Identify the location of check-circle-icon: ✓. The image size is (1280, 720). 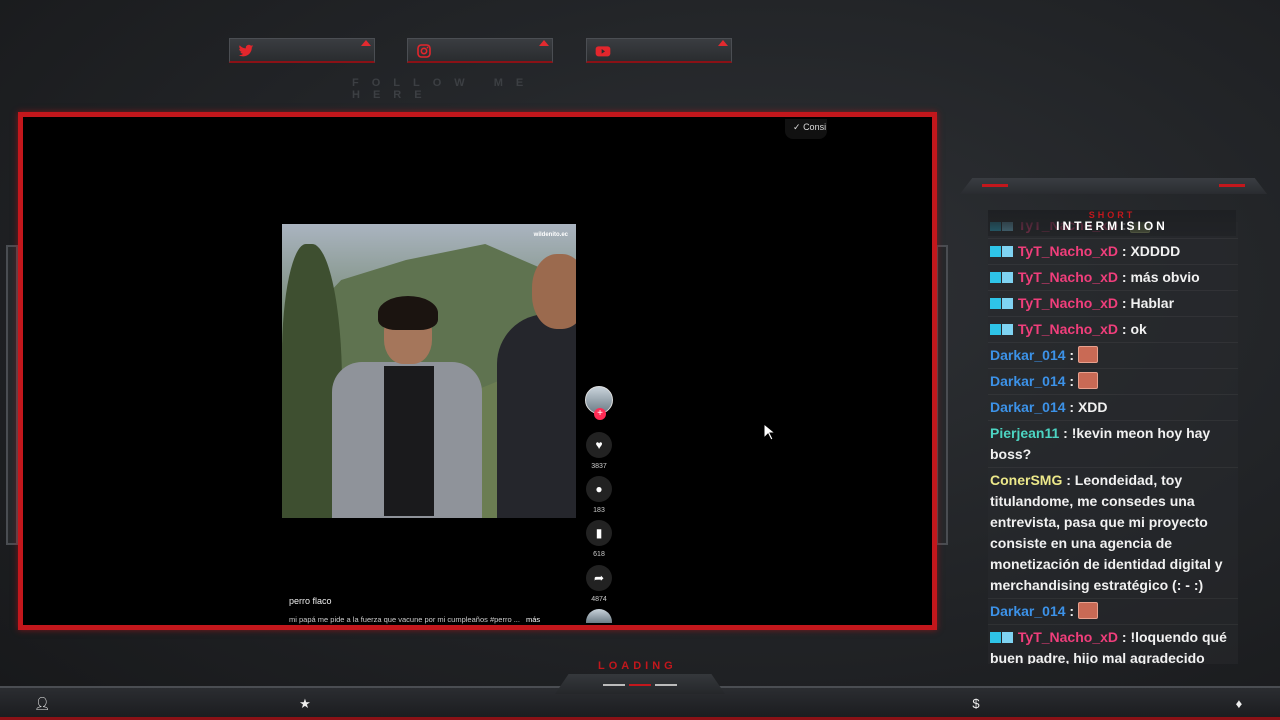
(797, 127).